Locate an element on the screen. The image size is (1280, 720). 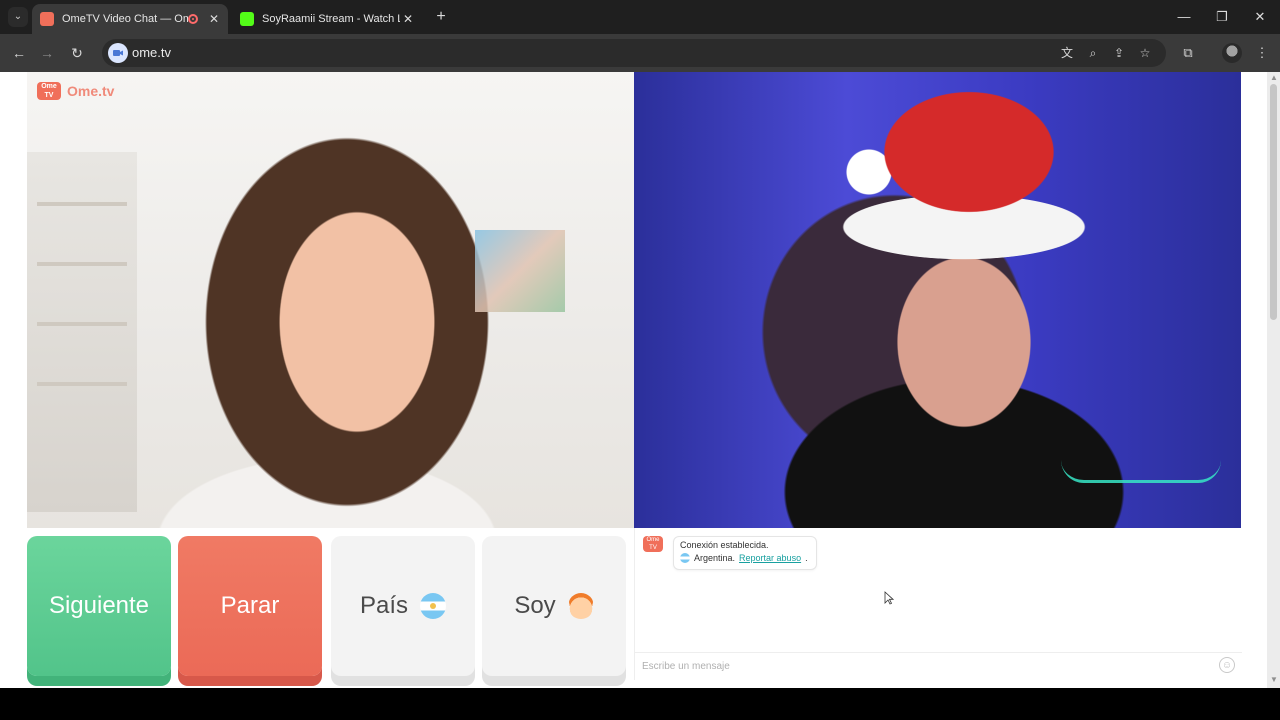
kebab-menu-icon: ⋮ is located at coordinates (1262, 53).